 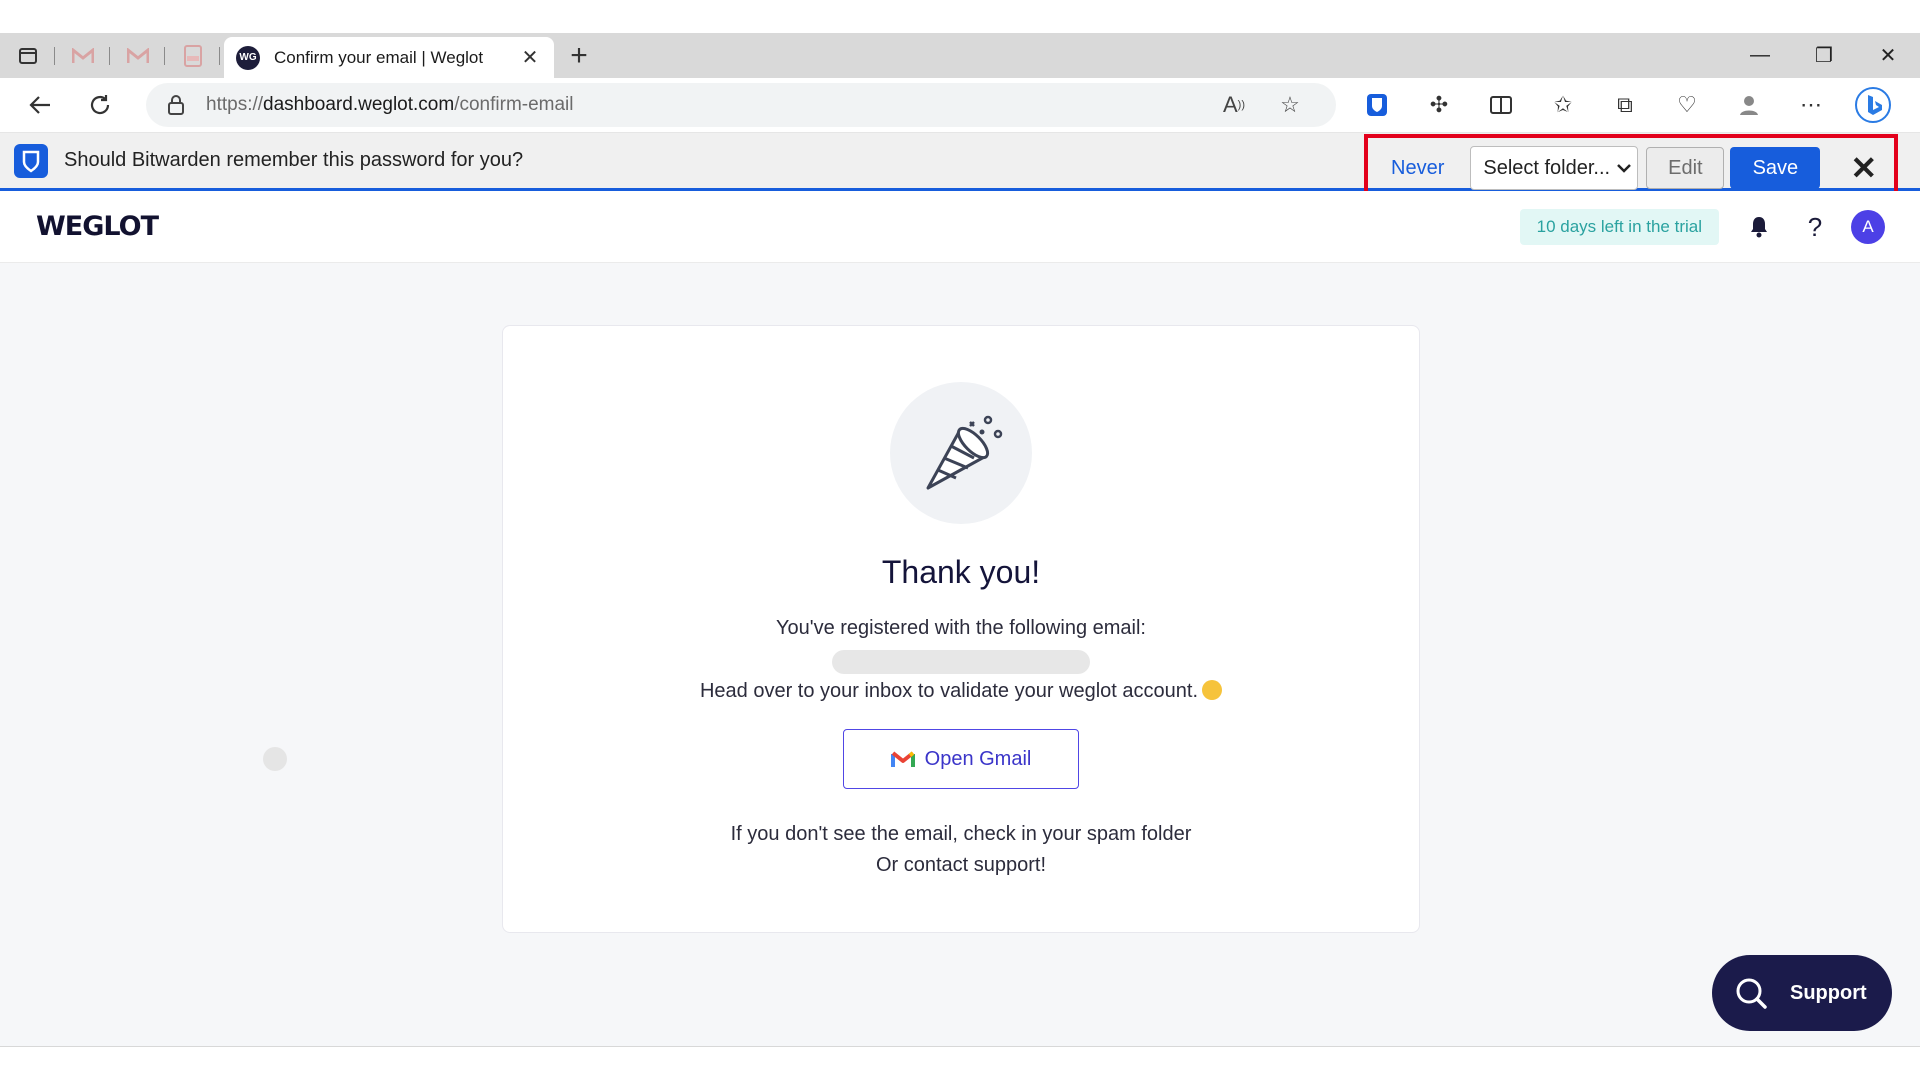 What do you see at coordinates (1687, 105) in the screenshot?
I see `browser-essentials-icon: ♡` at bounding box center [1687, 105].